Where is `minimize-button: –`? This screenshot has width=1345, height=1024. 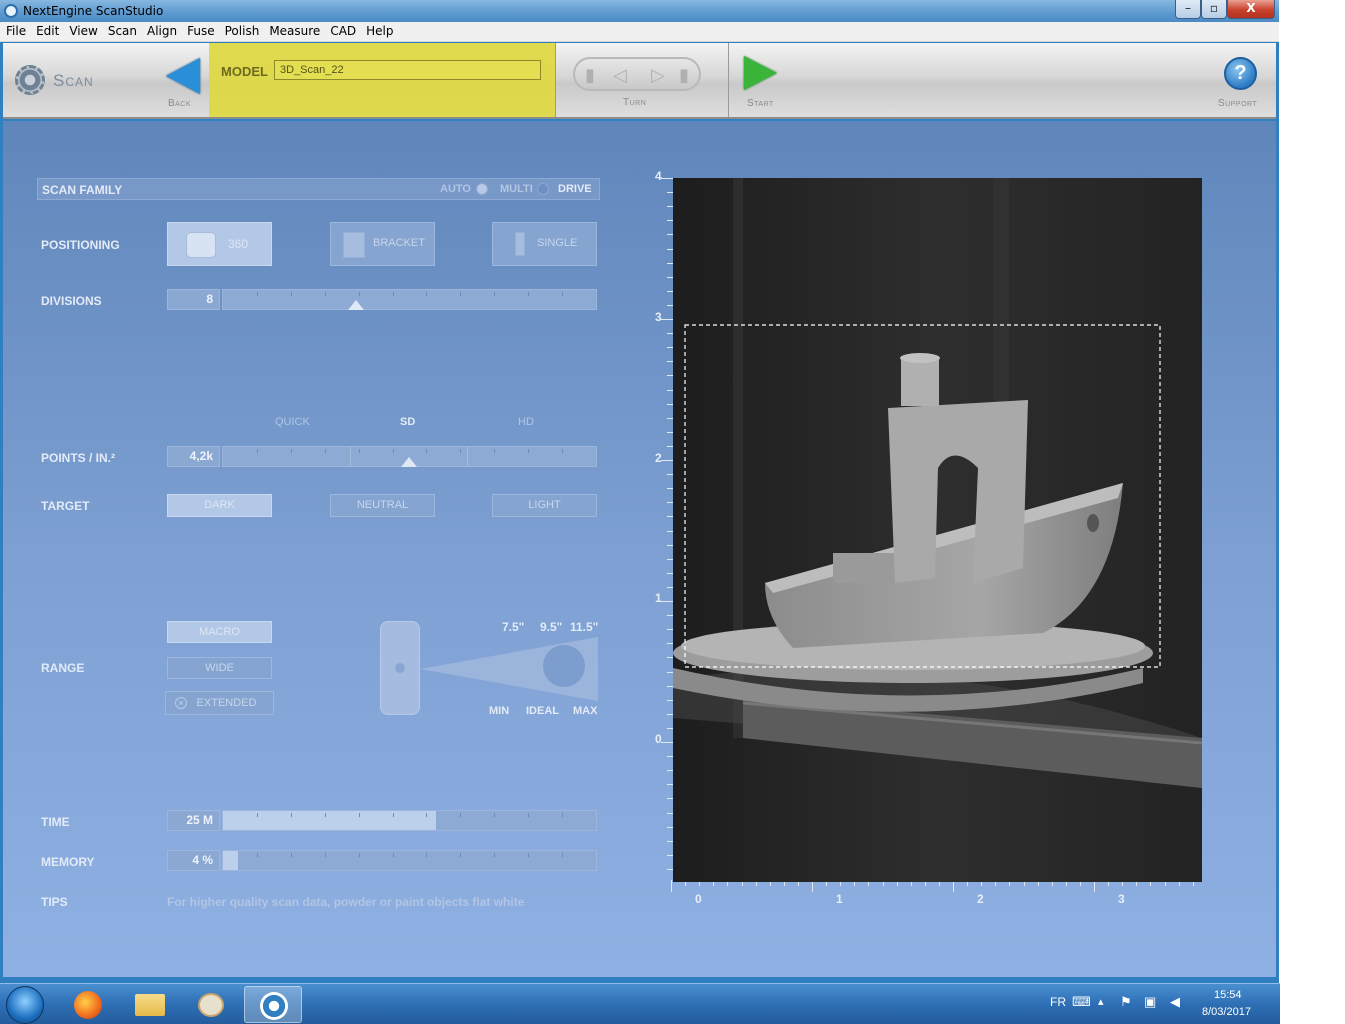
minimize-button: – is located at coordinates (1188, 9).